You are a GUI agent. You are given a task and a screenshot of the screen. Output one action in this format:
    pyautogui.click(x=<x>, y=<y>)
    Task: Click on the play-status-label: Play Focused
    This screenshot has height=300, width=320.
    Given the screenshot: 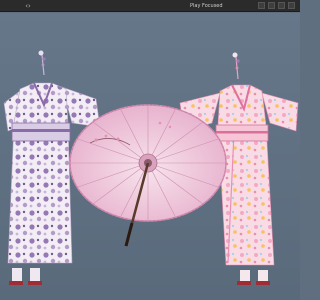 What is the action you would take?
    pyautogui.click(x=206, y=6)
    